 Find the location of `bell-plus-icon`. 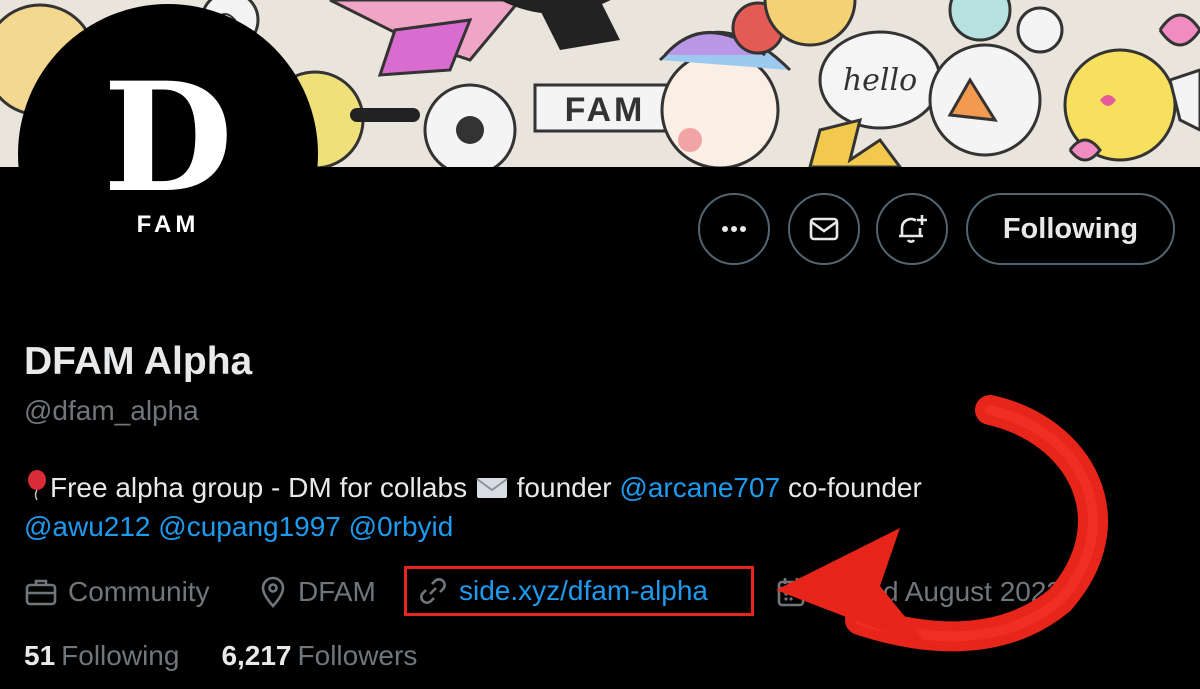

bell-plus-icon is located at coordinates (913, 229).